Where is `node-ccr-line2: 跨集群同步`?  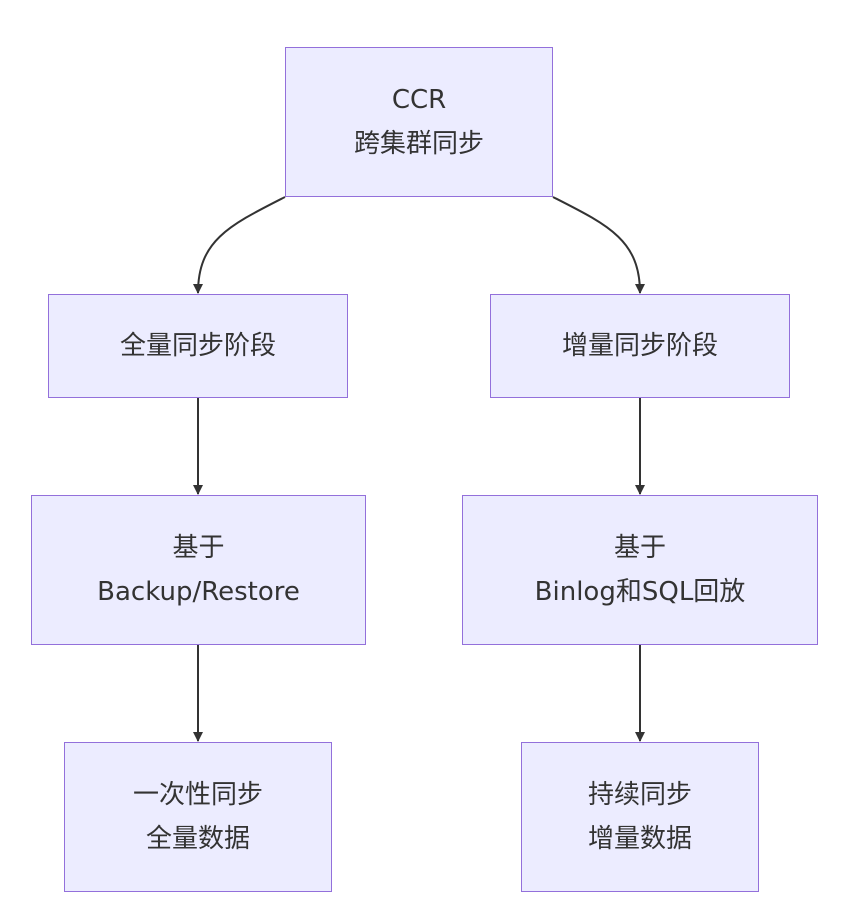 node-ccr-line2: 跨集群同步 is located at coordinates (418, 144).